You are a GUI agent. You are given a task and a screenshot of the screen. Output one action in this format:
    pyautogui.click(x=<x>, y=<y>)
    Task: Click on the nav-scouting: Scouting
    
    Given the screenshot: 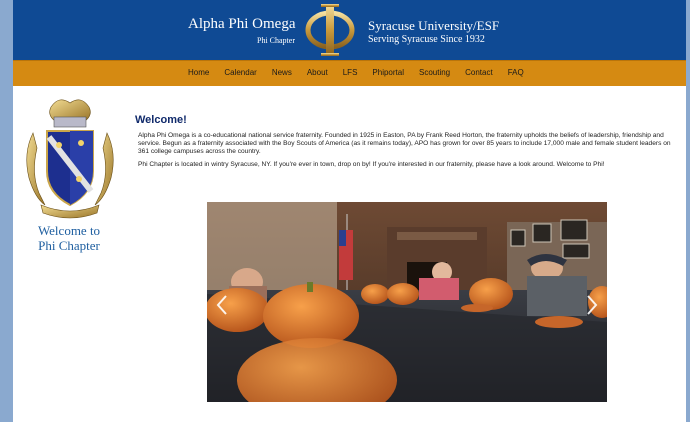 What is the action you would take?
    pyautogui.click(x=434, y=72)
    